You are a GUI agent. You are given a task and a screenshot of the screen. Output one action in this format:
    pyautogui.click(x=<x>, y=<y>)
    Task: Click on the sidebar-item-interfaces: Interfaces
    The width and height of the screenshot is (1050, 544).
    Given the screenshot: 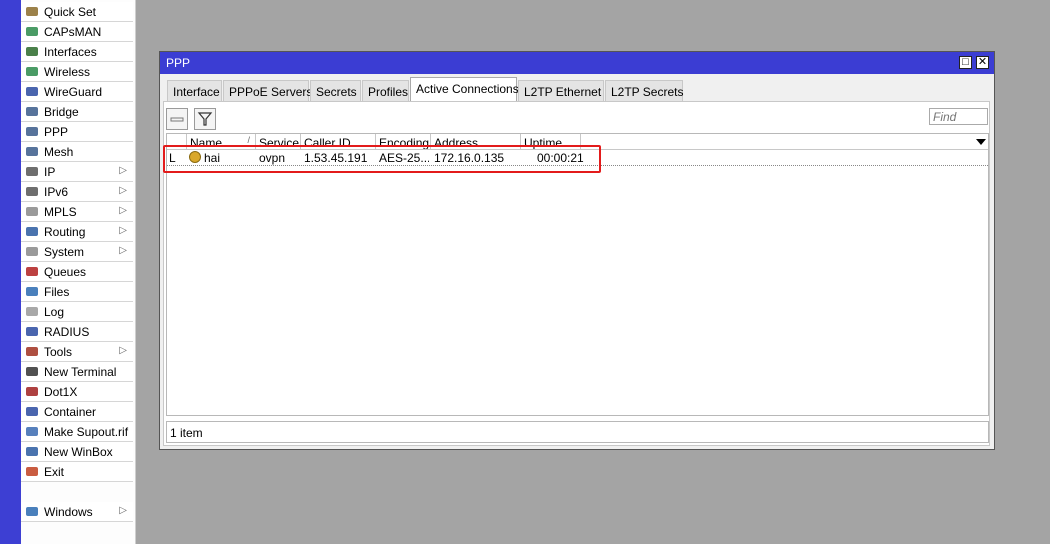 What is the action you would take?
    pyautogui.click(x=77, y=52)
    